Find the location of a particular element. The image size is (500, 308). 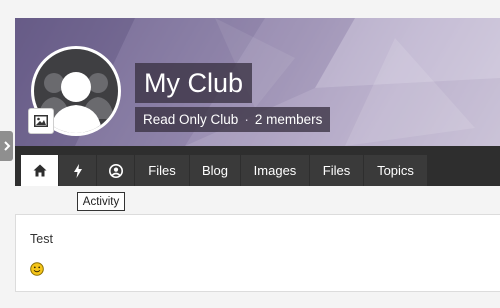

tab-files: Files is located at coordinates (162, 170).